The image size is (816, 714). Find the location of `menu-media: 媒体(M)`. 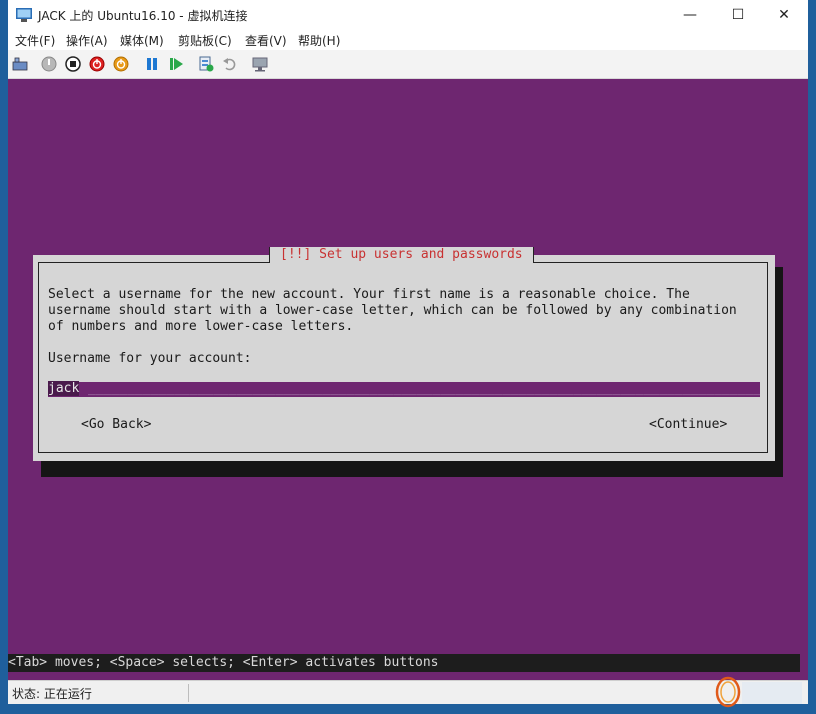

menu-media: 媒体(M) is located at coordinates (142, 40).